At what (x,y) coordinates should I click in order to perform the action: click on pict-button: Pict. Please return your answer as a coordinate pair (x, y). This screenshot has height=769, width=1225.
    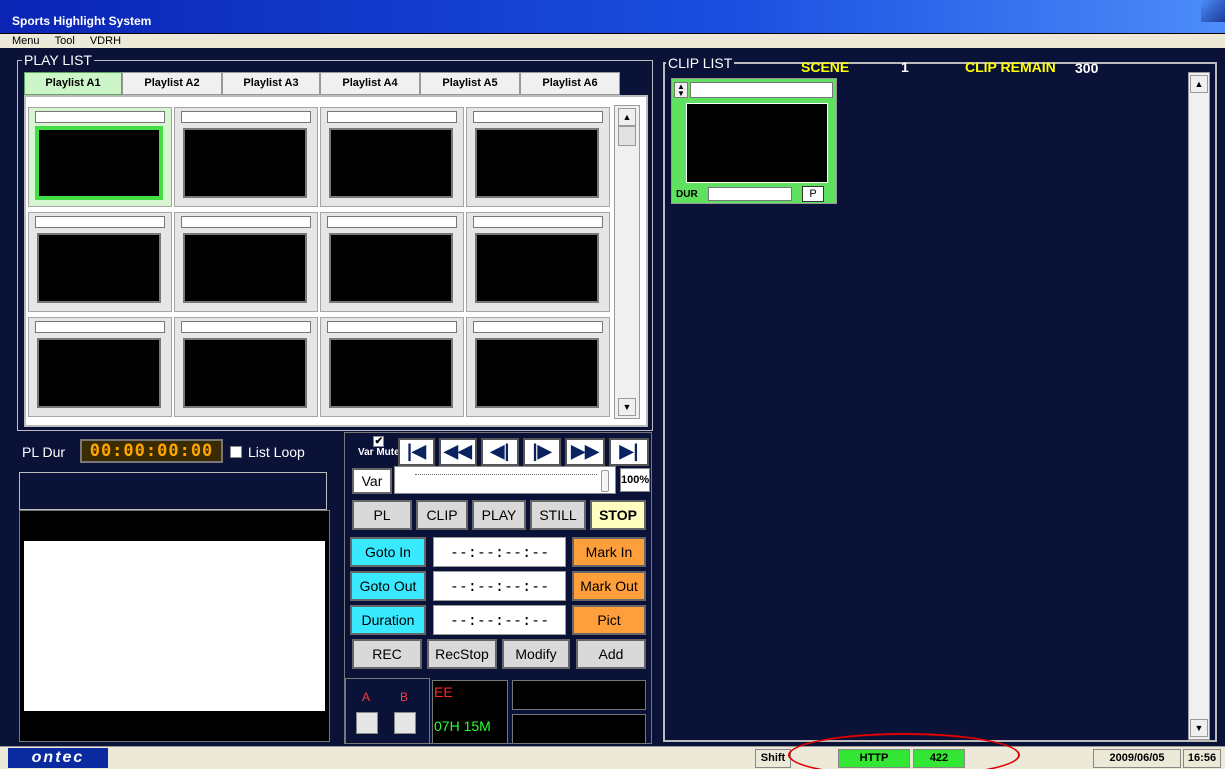
    Looking at the image, I should click on (609, 620).